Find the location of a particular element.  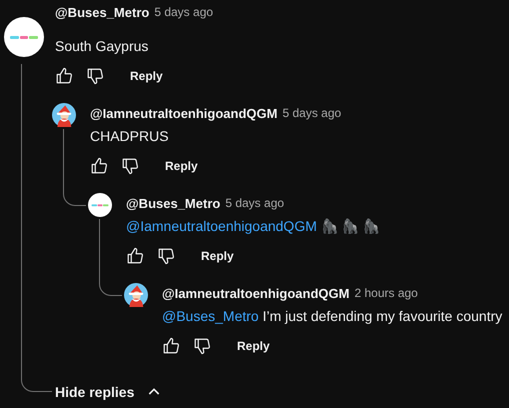

timestamp: 2 hours ago is located at coordinates (386, 293).